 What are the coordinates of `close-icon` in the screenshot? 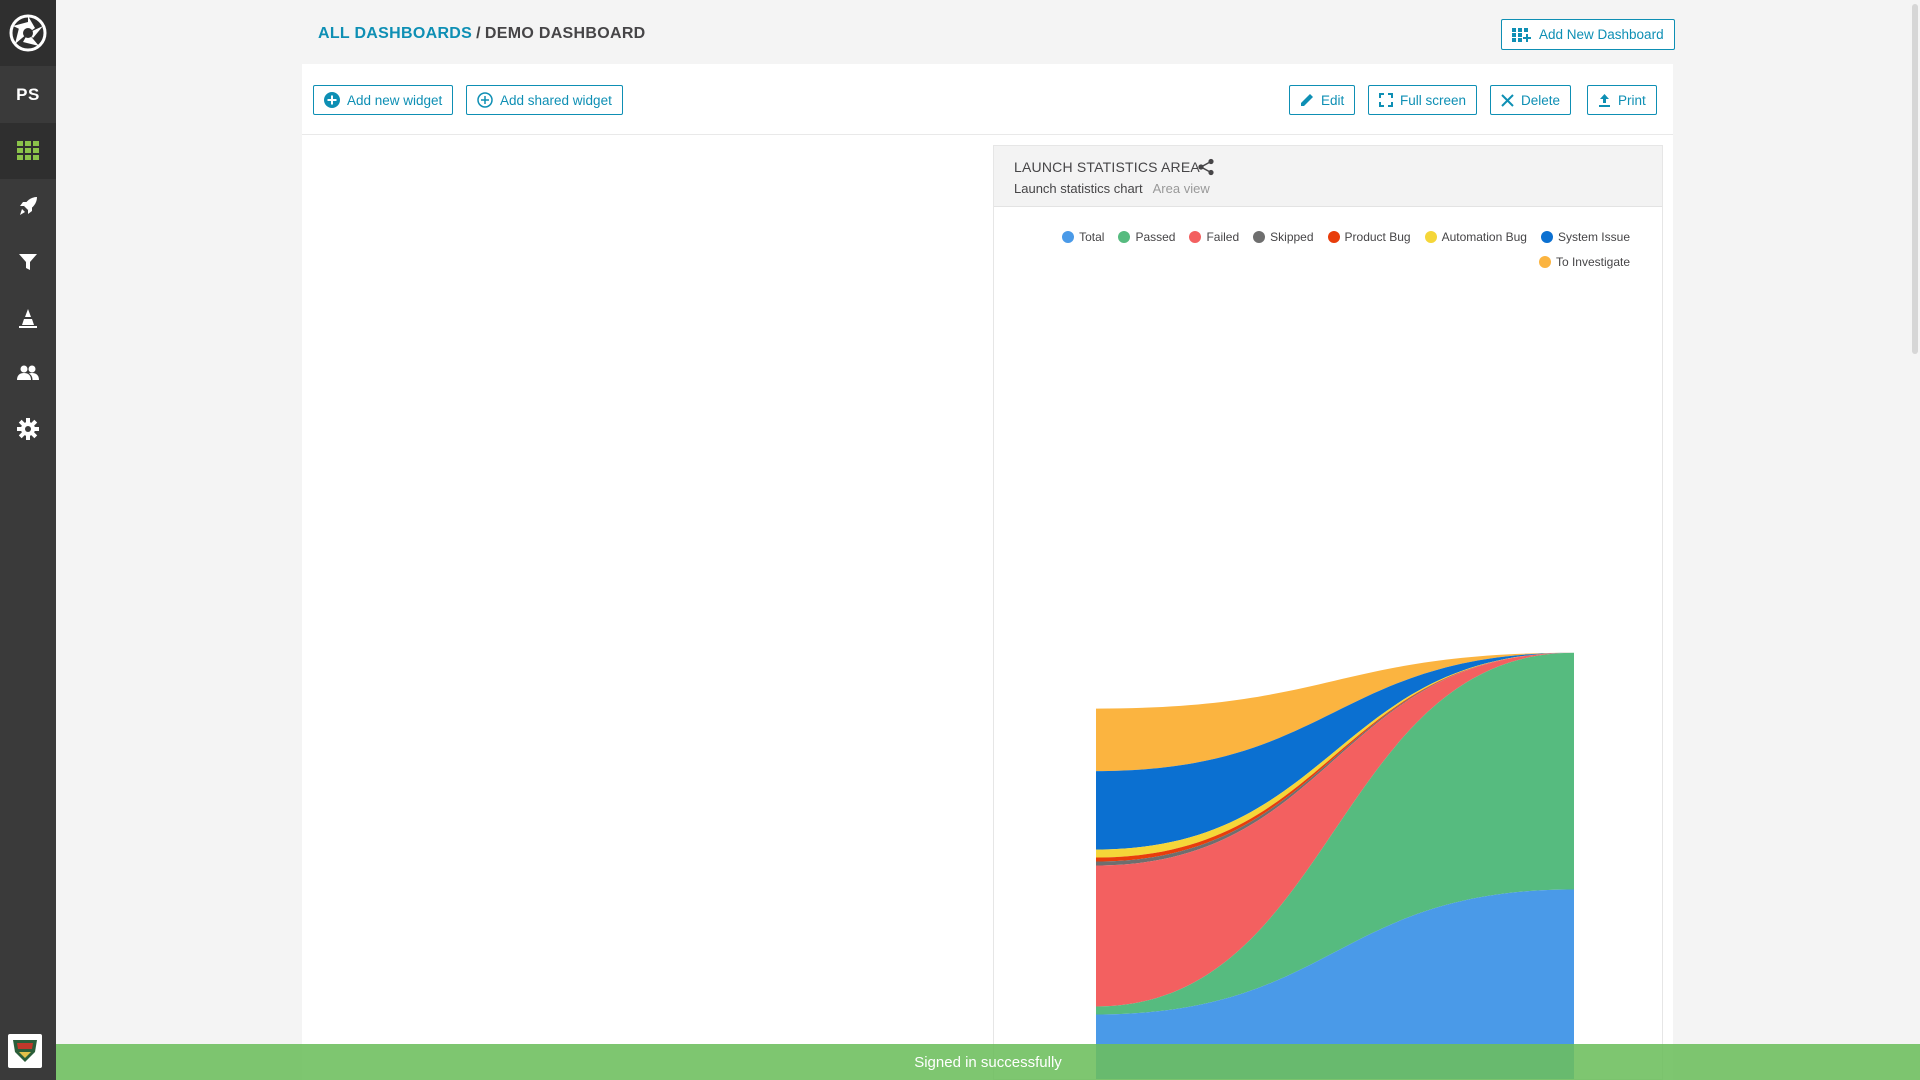 It's located at (1507, 100).